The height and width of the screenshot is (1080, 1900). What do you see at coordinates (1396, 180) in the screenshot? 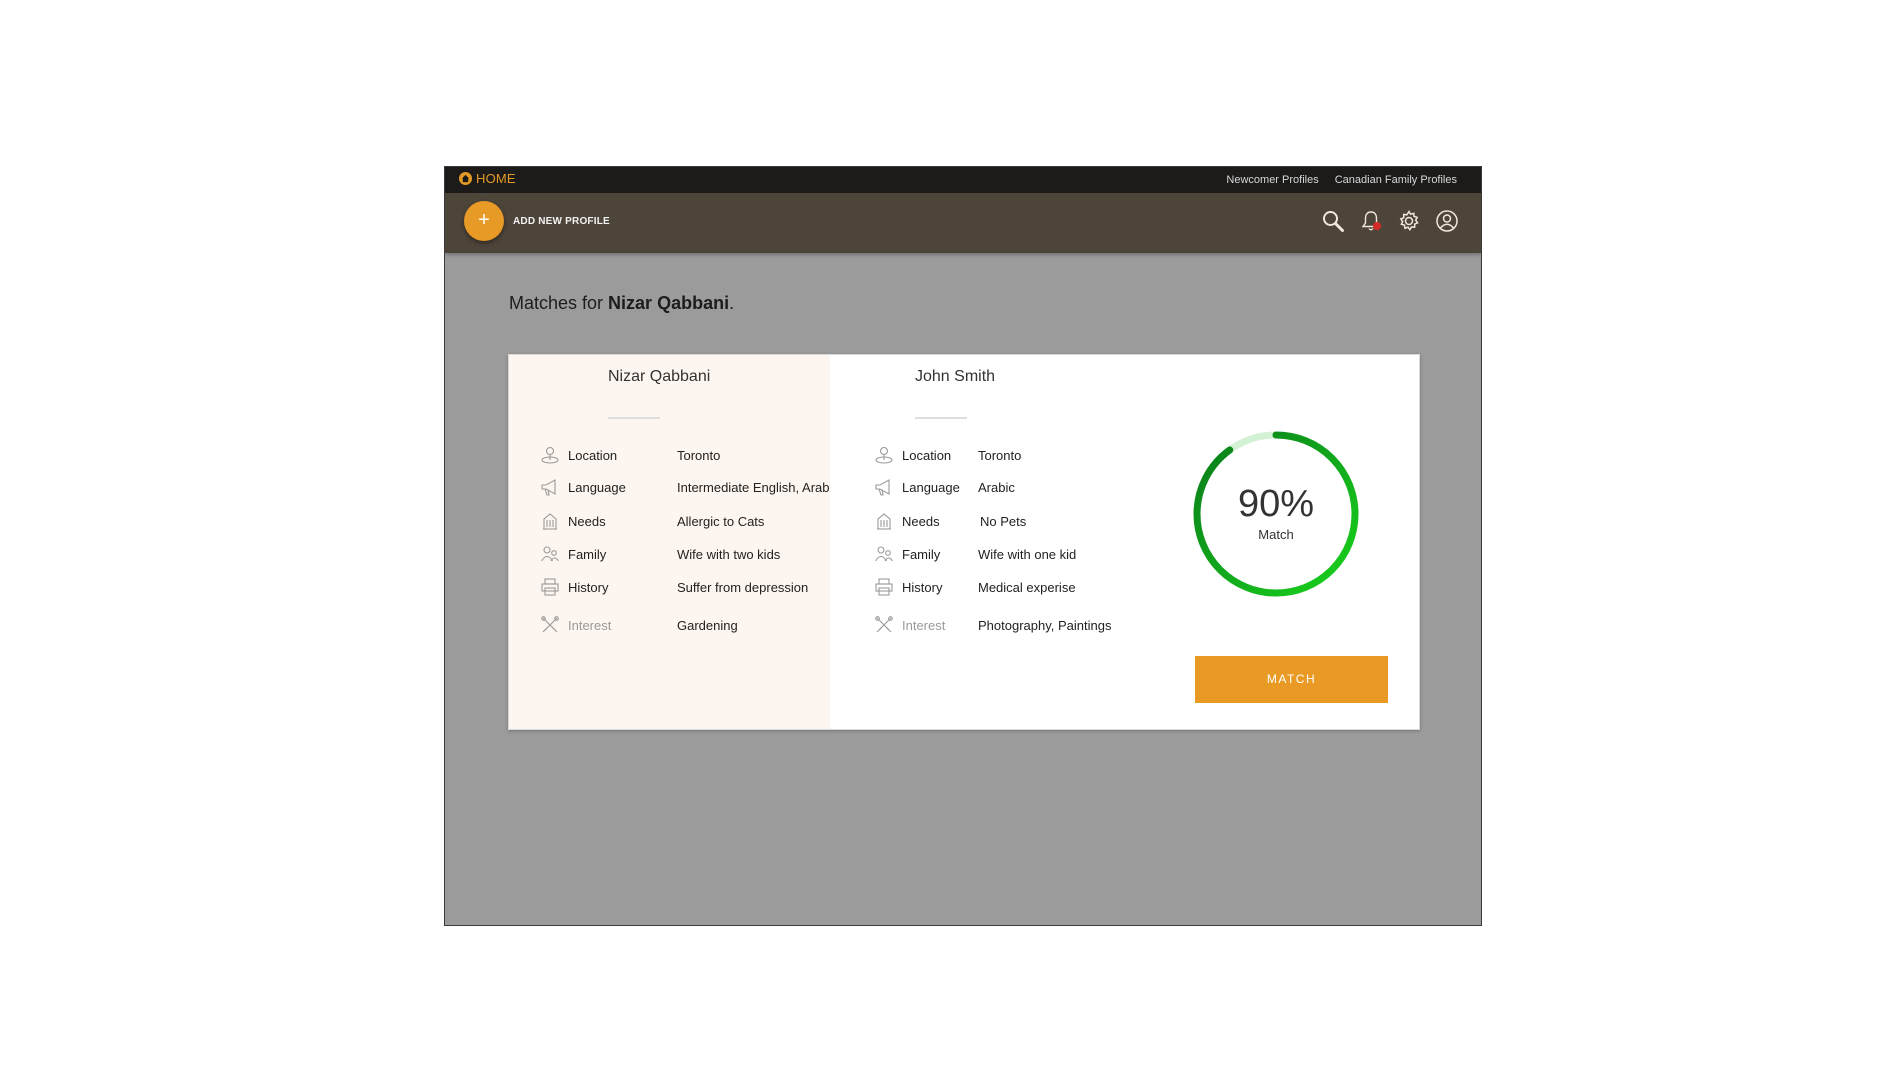
I see `nav-canadian-family-profiles: Canadian Family Profiles` at bounding box center [1396, 180].